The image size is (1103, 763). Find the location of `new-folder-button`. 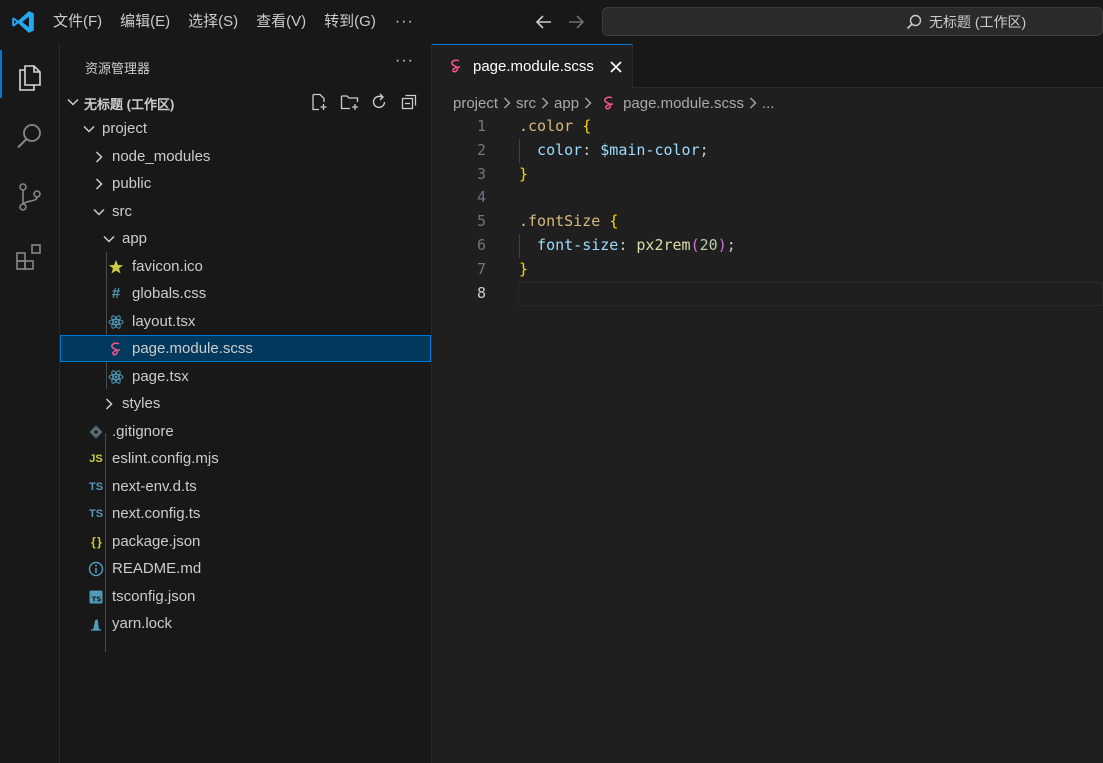

new-folder-button is located at coordinates (349, 102).